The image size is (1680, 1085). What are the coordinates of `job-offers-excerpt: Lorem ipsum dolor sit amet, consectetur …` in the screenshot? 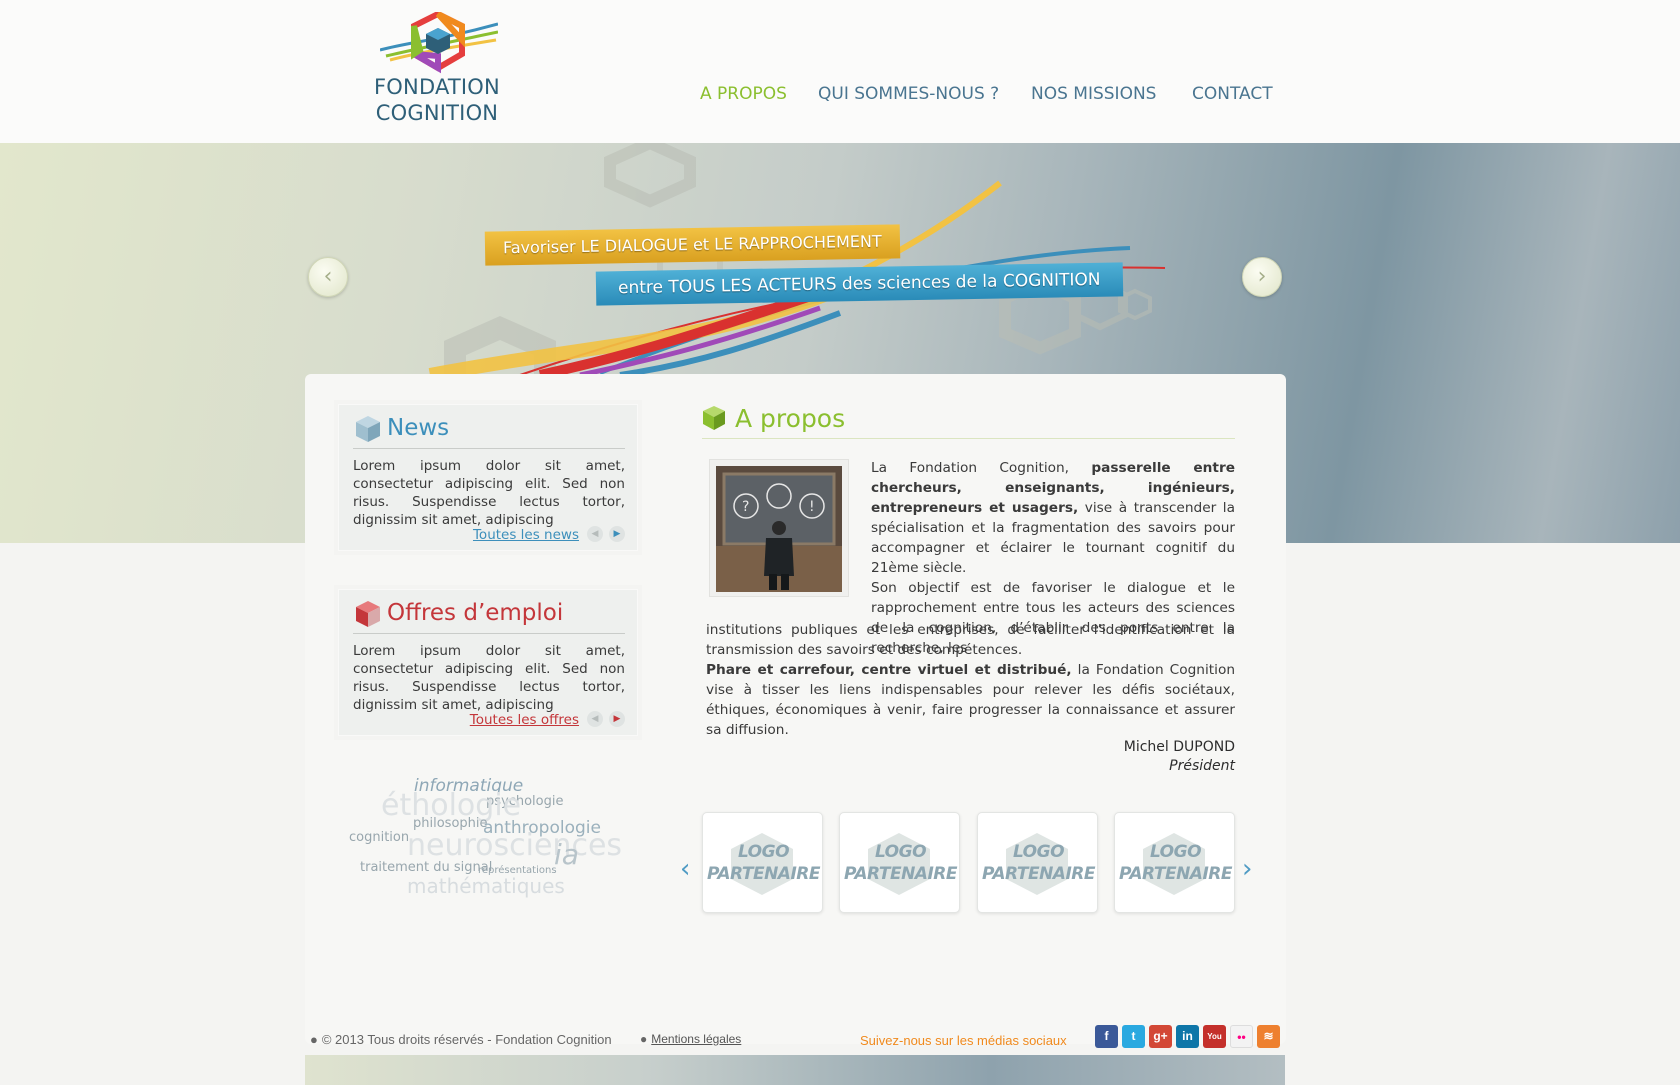 It's located at (489, 678).